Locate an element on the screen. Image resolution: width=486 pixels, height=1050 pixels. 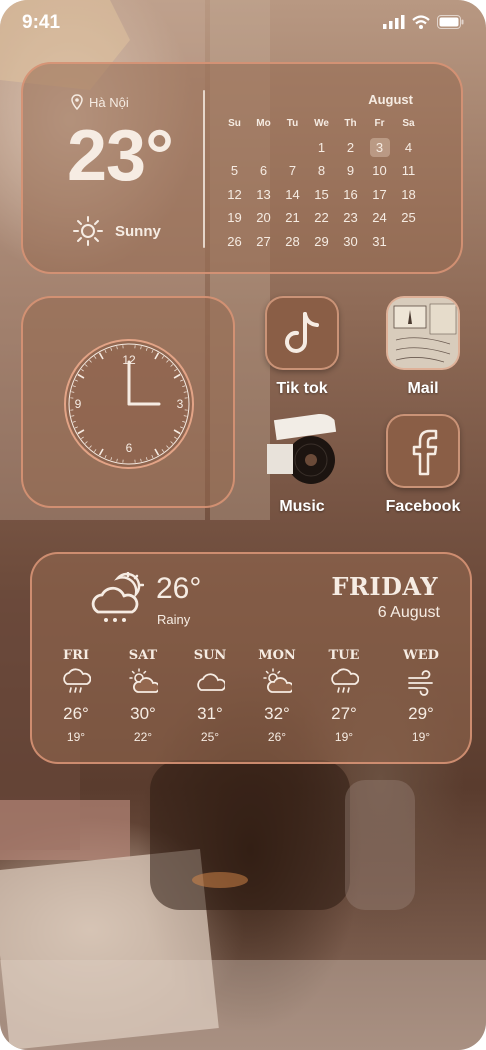
forecast-day-fri: FRI 26° 19° is located at coordinates (76, 696).